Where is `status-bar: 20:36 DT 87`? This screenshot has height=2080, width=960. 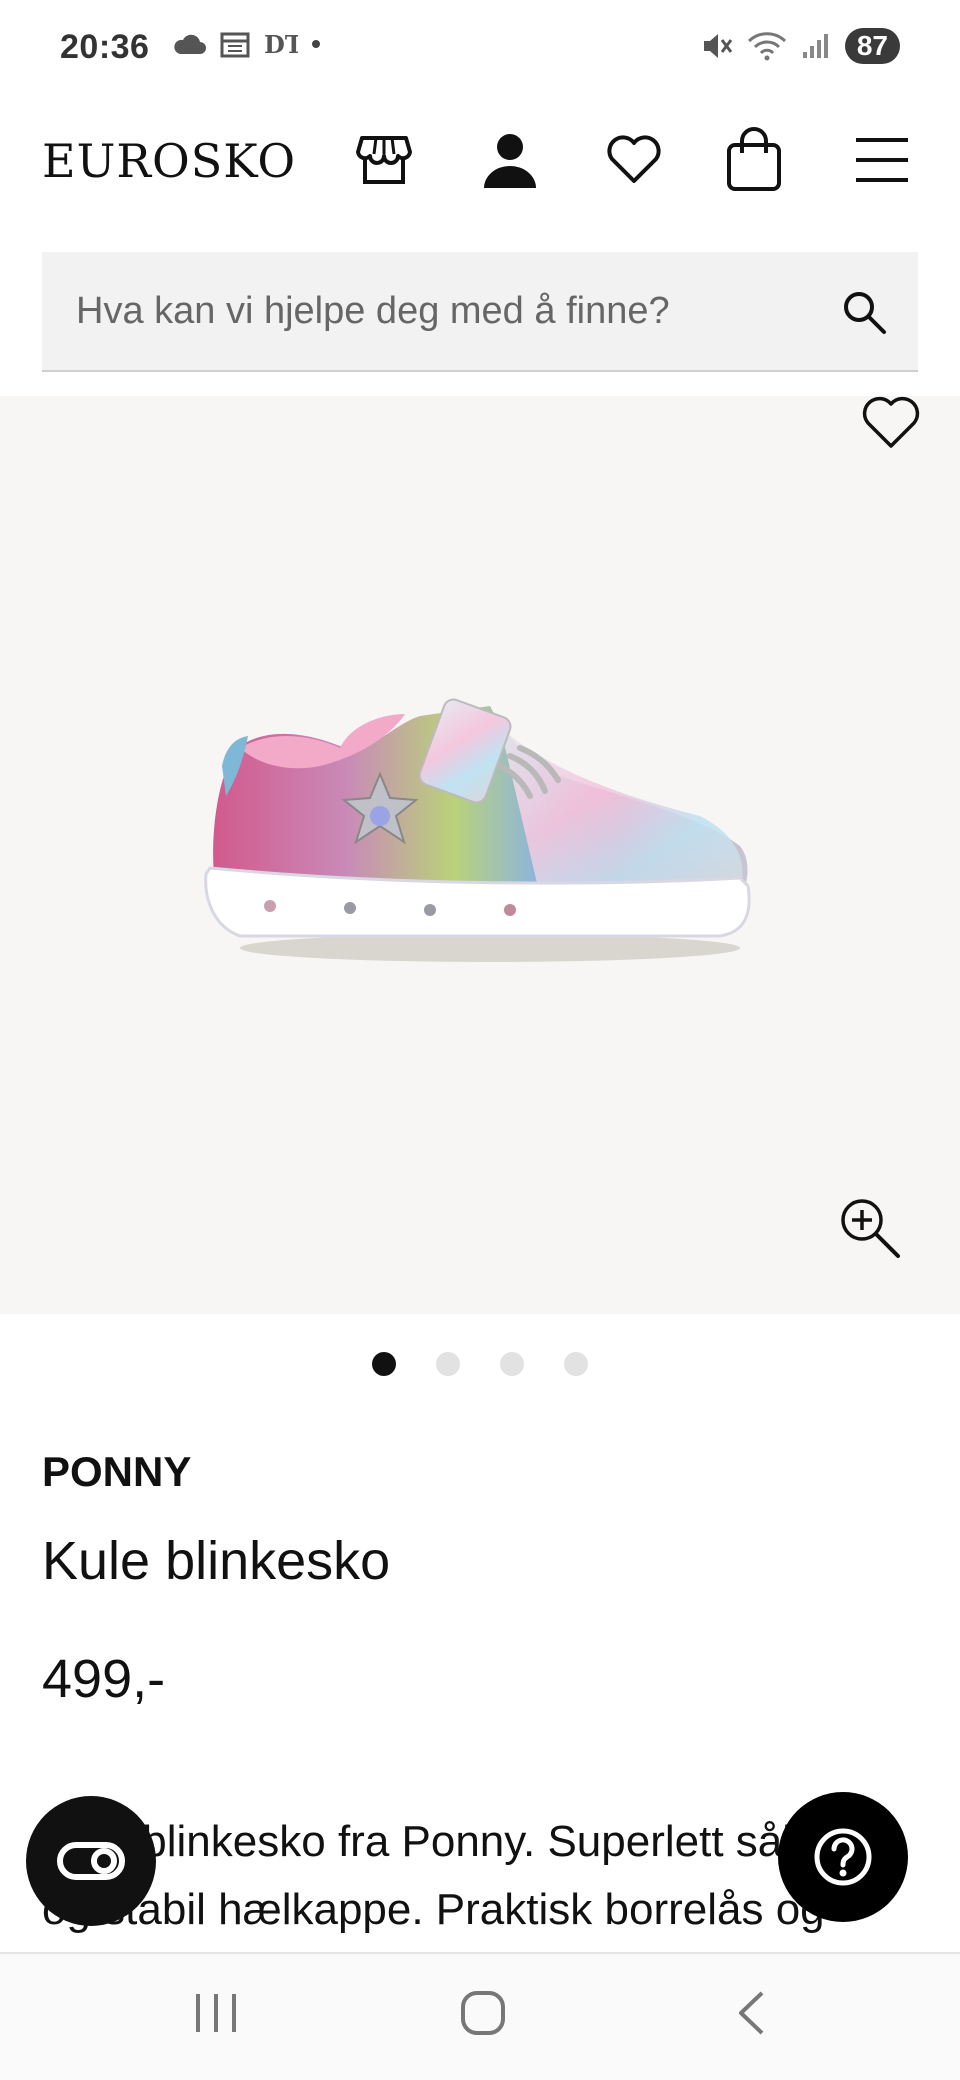 status-bar: 20:36 DT 87 is located at coordinates (480, 50).